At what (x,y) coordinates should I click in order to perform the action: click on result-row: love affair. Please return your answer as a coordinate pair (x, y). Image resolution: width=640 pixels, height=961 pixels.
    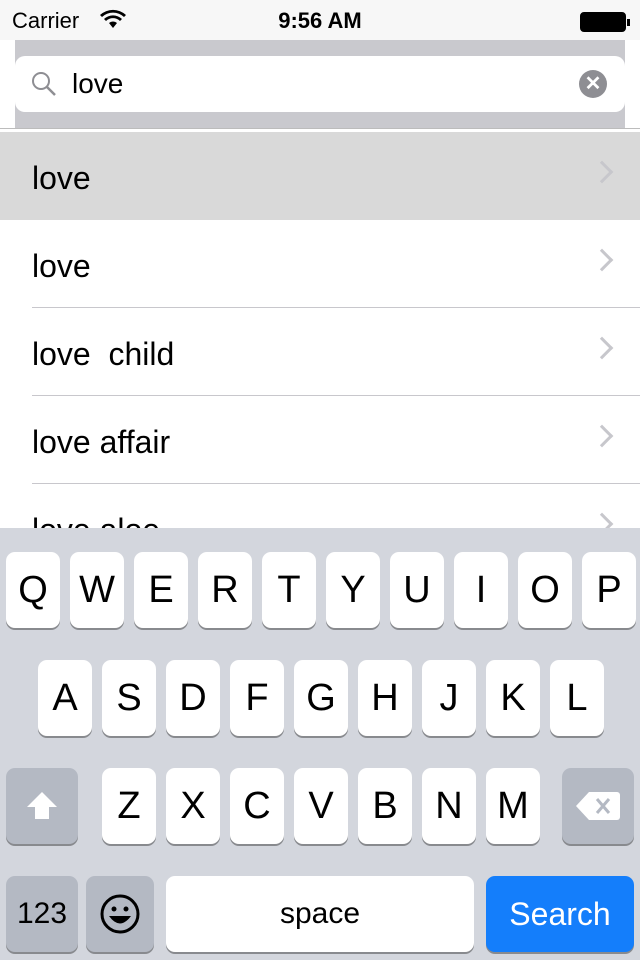
    Looking at the image, I should click on (320, 440).